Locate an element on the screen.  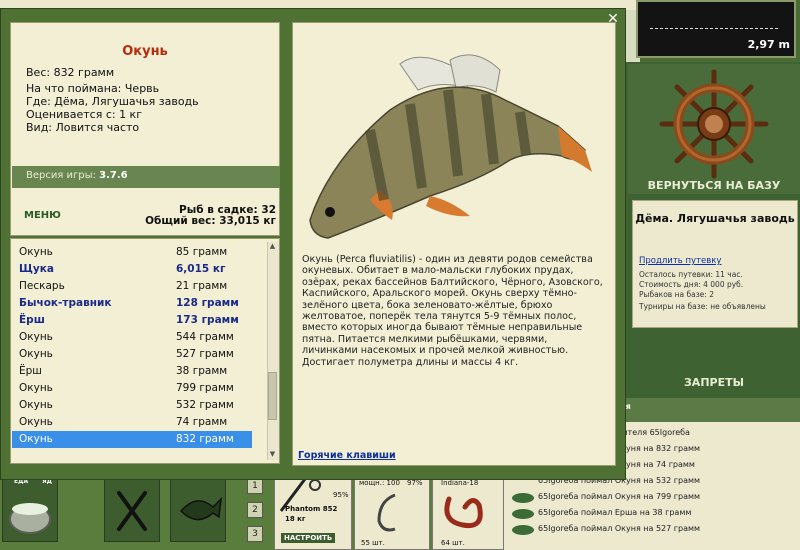
catch-fish-weight: 527 грамм is located at coordinates (205, 354).